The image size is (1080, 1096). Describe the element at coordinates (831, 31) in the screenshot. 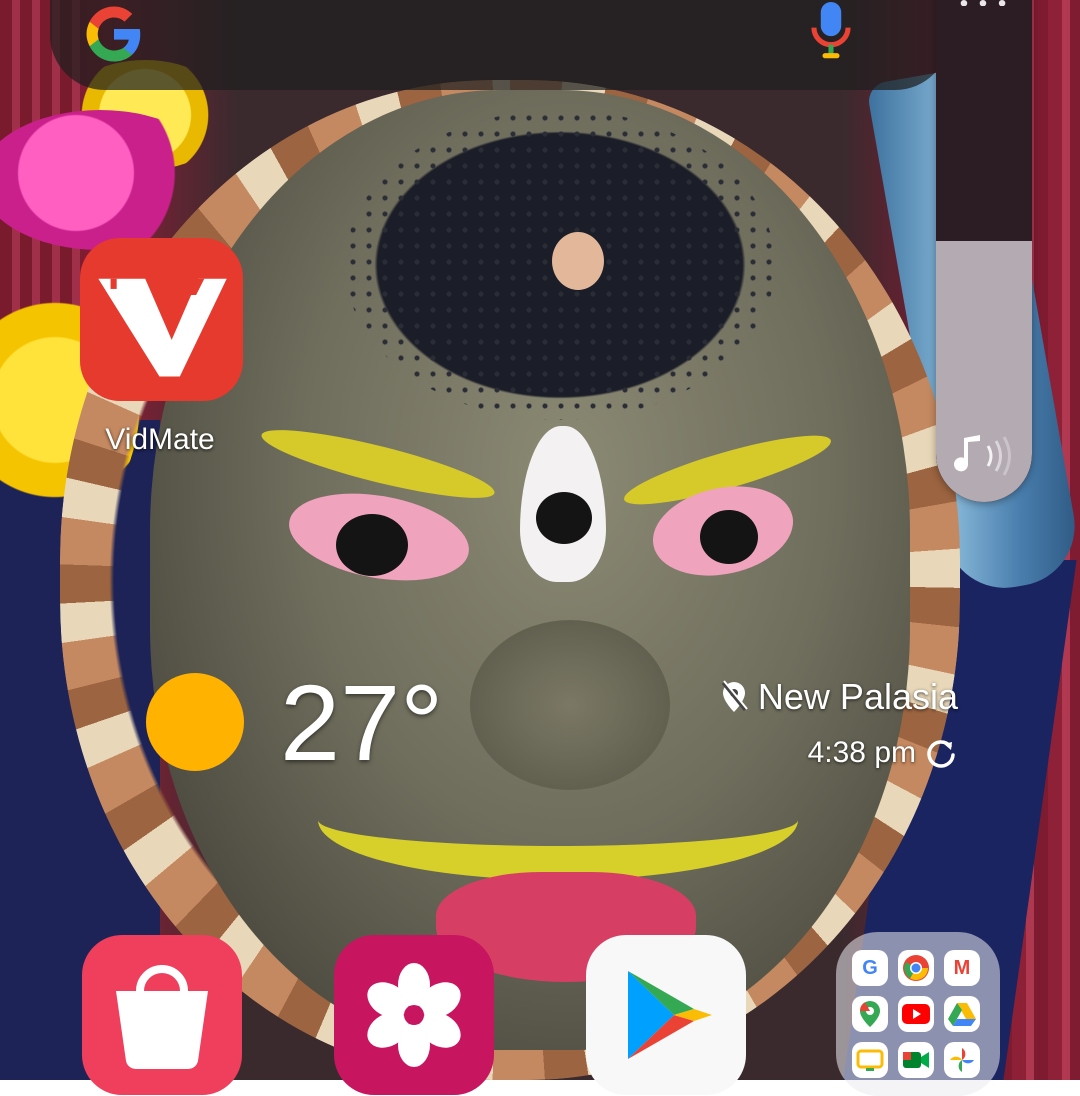

I see `microphone-icon` at that location.